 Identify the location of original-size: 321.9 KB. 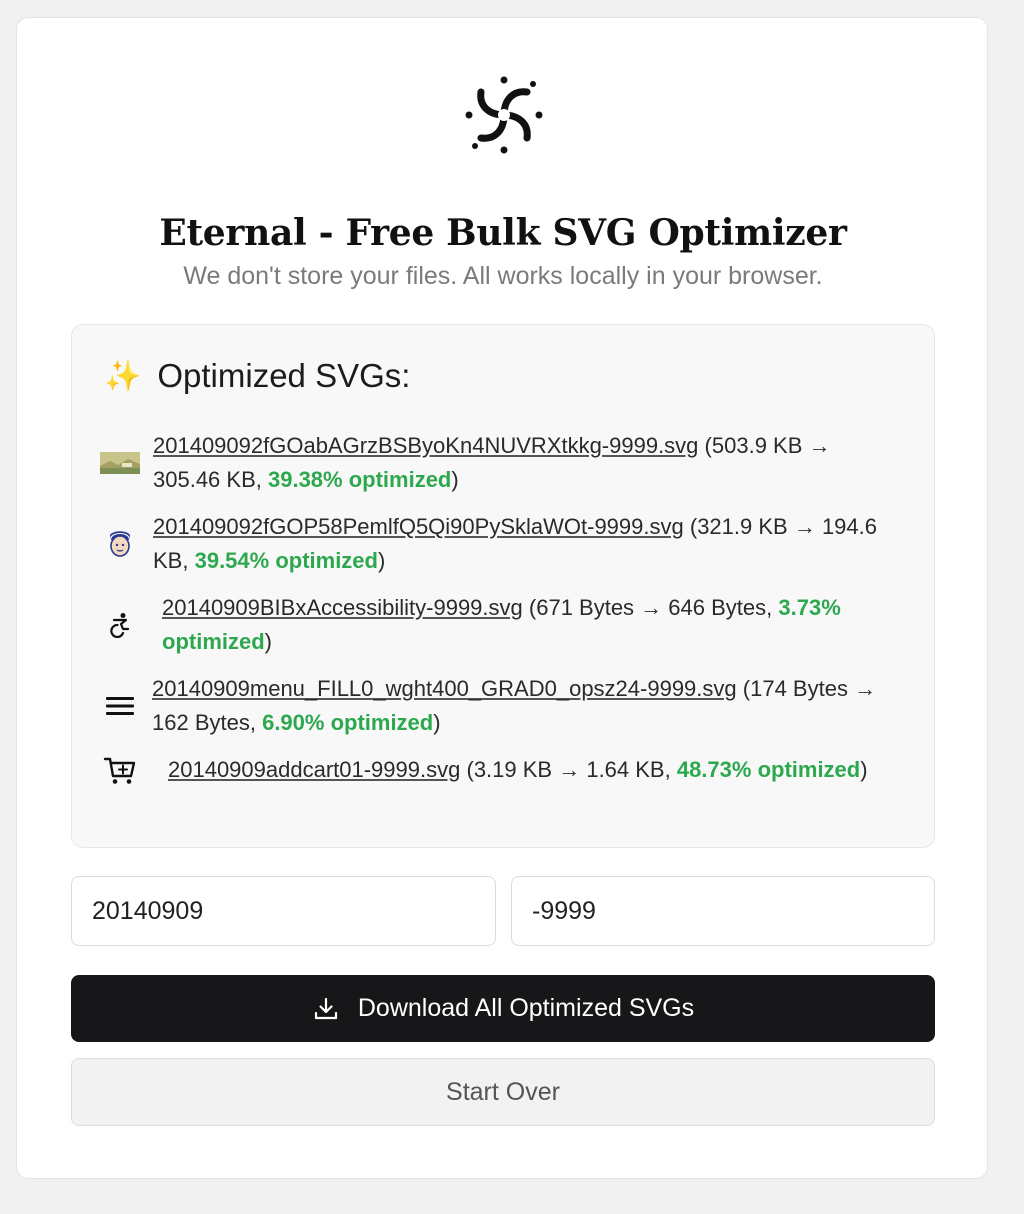
(742, 526).